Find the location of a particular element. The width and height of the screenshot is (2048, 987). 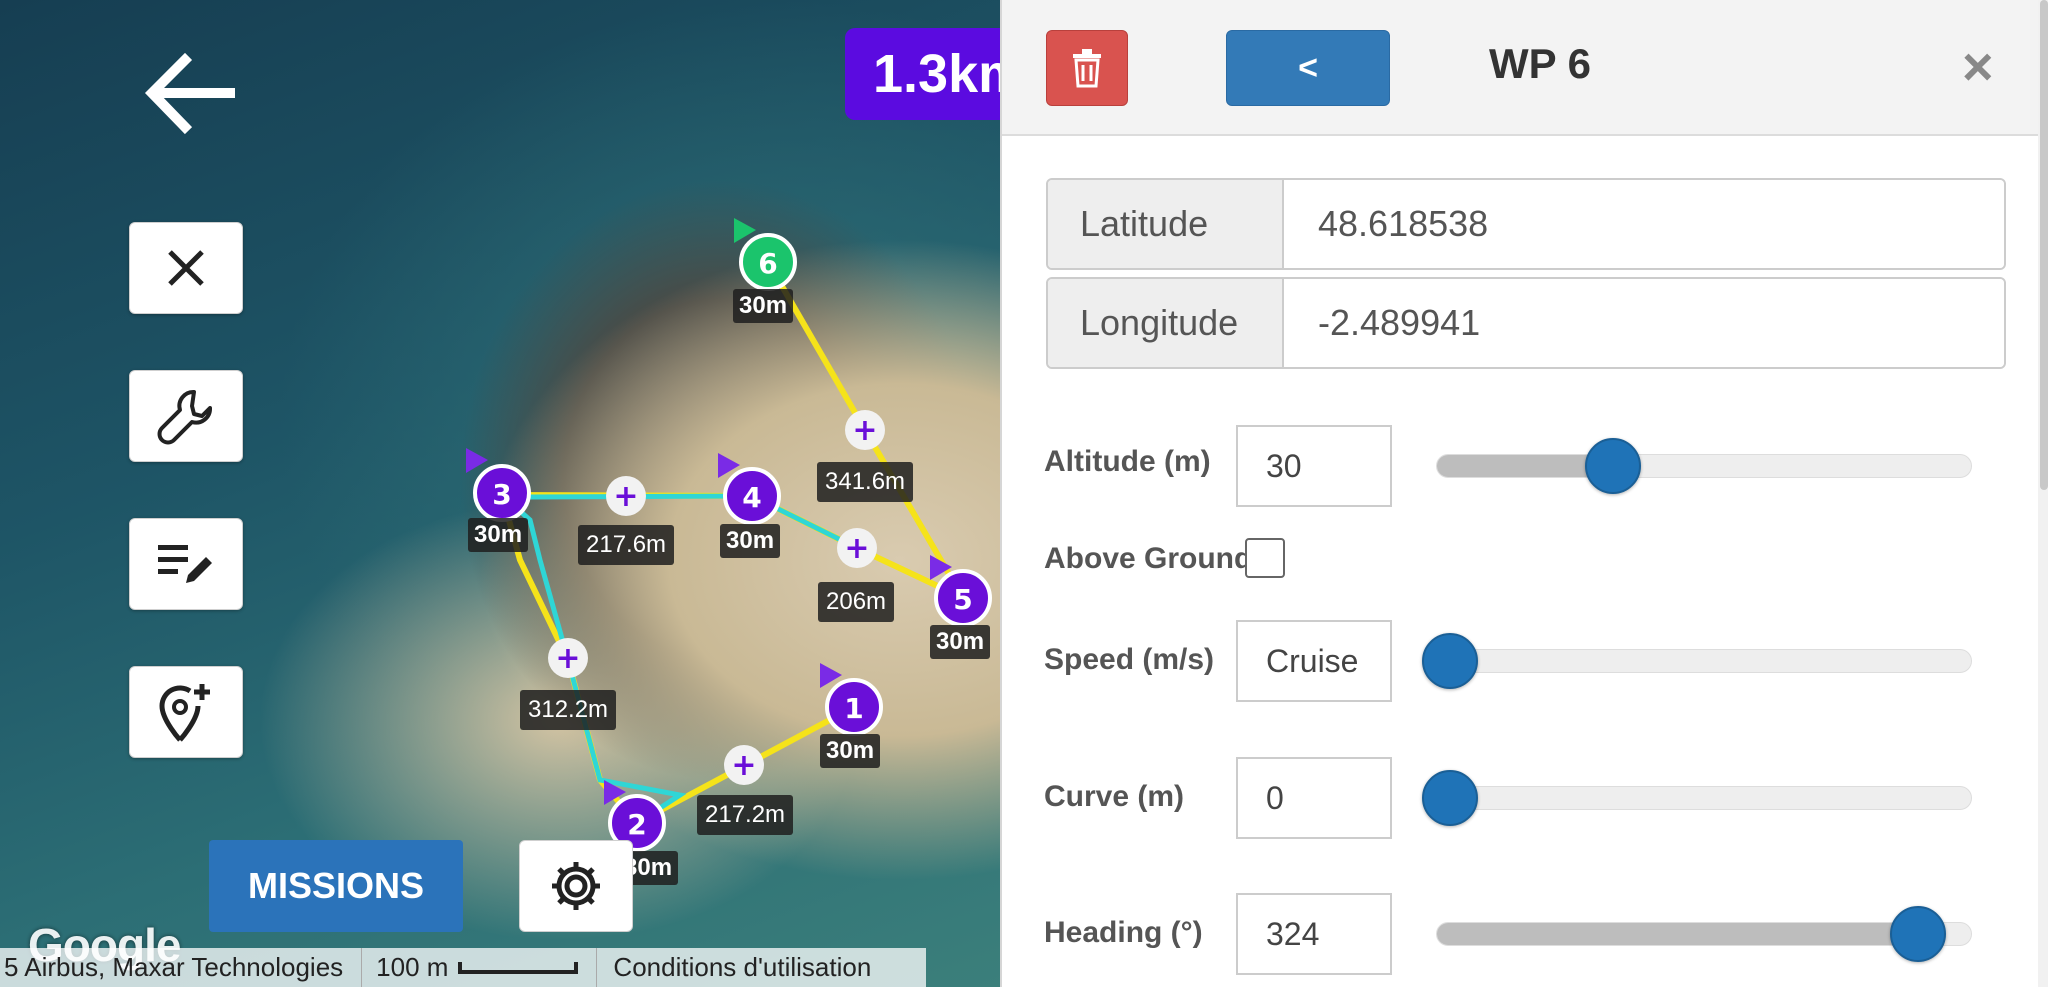

segment-distance-label: 217.2m is located at coordinates (745, 815).